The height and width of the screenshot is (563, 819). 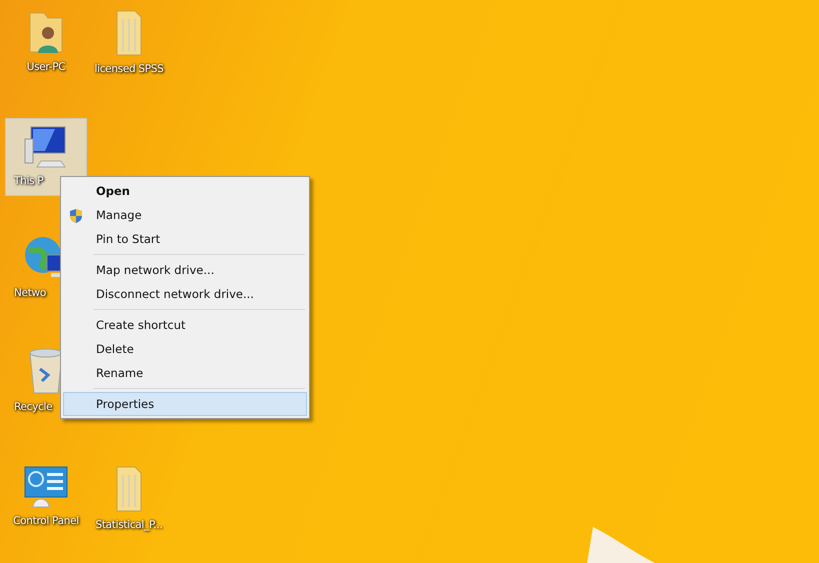 I want to click on icon-label: Recycle, so click(x=32, y=407).